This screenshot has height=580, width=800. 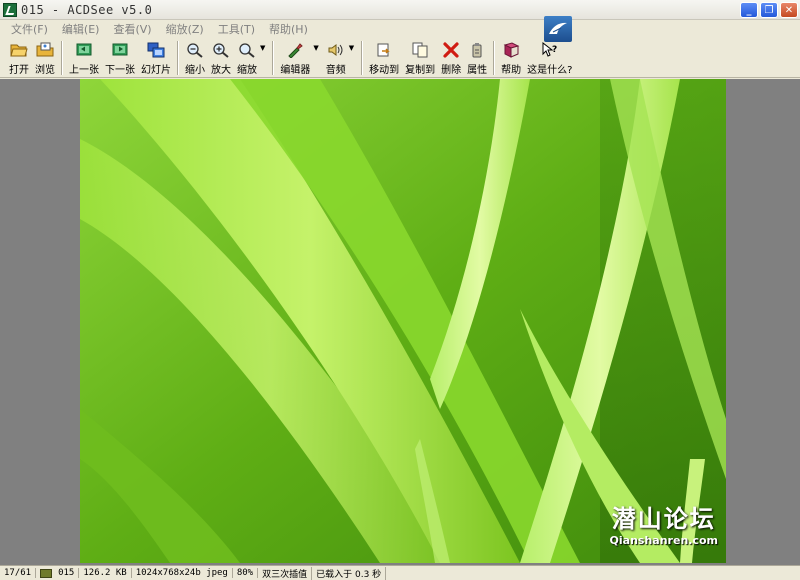 What do you see at coordinates (246, 573) in the screenshot?
I see `status-zoom: 80%` at bounding box center [246, 573].